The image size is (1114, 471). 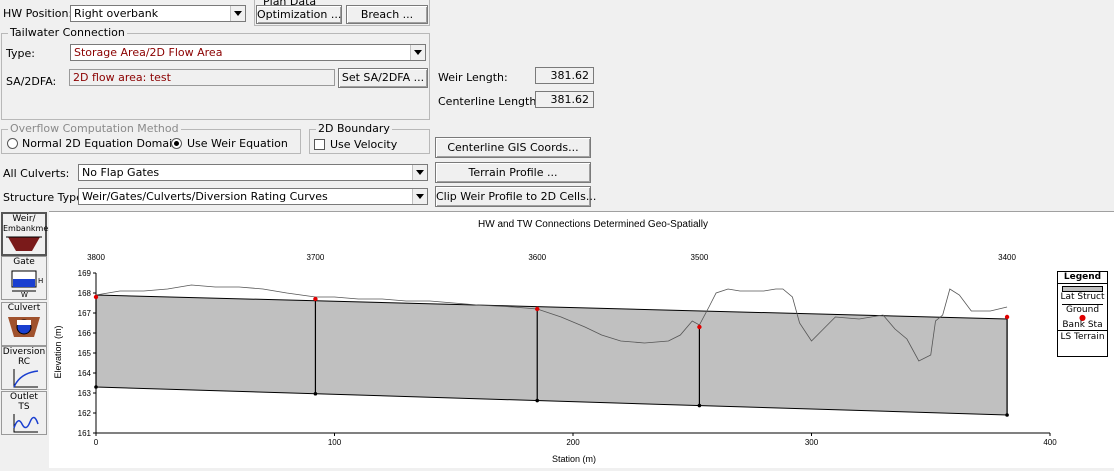 I want to click on gate-icon: H W, so click(x=27, y=284).